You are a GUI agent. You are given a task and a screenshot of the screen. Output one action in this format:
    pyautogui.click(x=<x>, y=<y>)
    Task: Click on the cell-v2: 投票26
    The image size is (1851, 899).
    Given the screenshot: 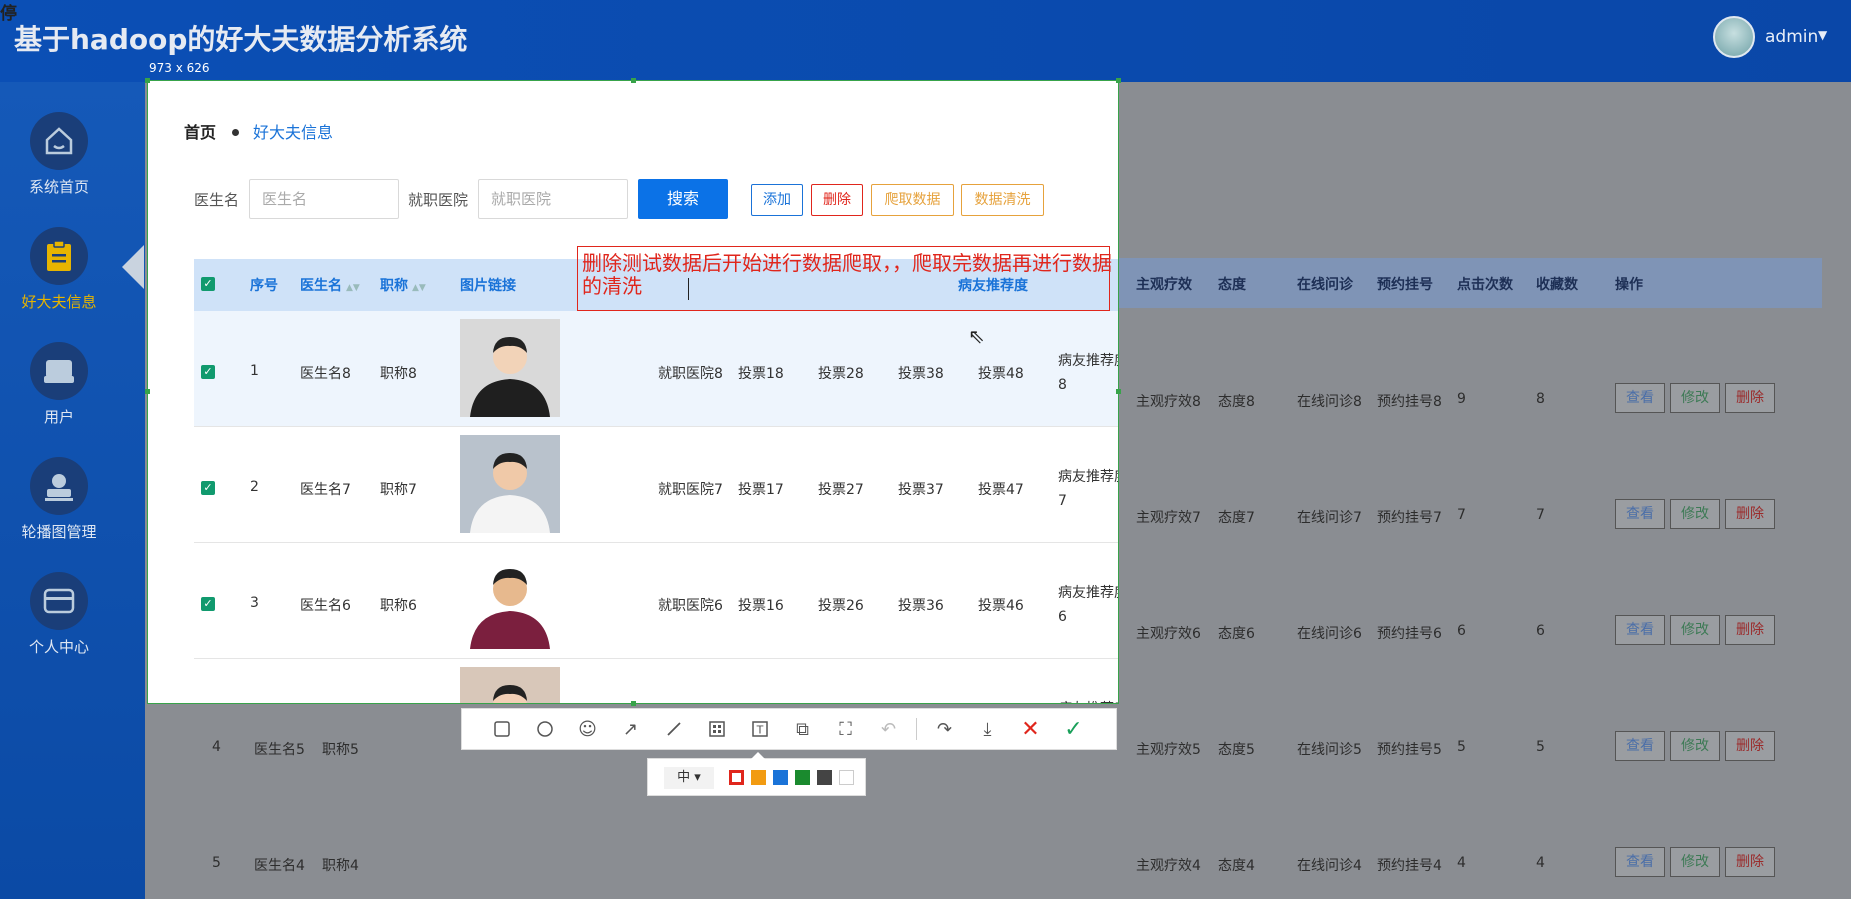 What is the action you would take?
    pyautogui.click(x=841, y=606)
    